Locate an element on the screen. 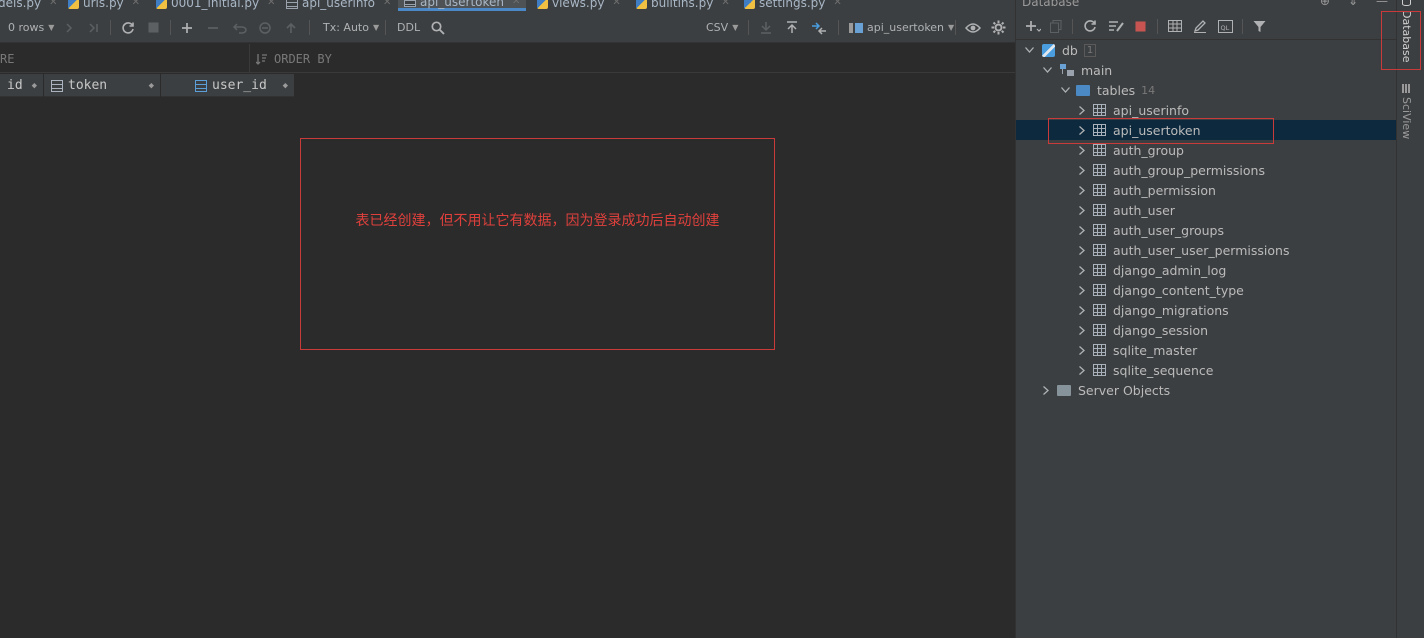  tree-node-django-admin-log: django_admin_log is located at coordinates (1206, 270).